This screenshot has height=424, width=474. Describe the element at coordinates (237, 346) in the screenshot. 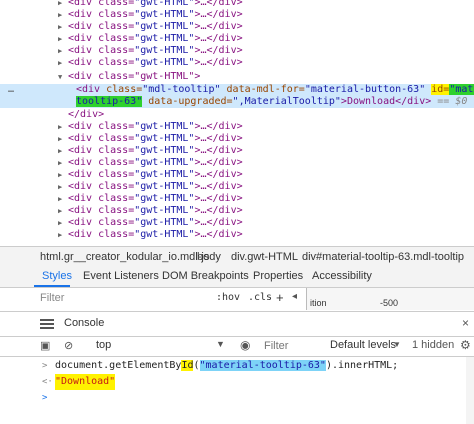

I see `console-toolbar: ▣ ⊘ top ▼ ◉ Default levels ▼ 1 hidden ⚙` at that location.